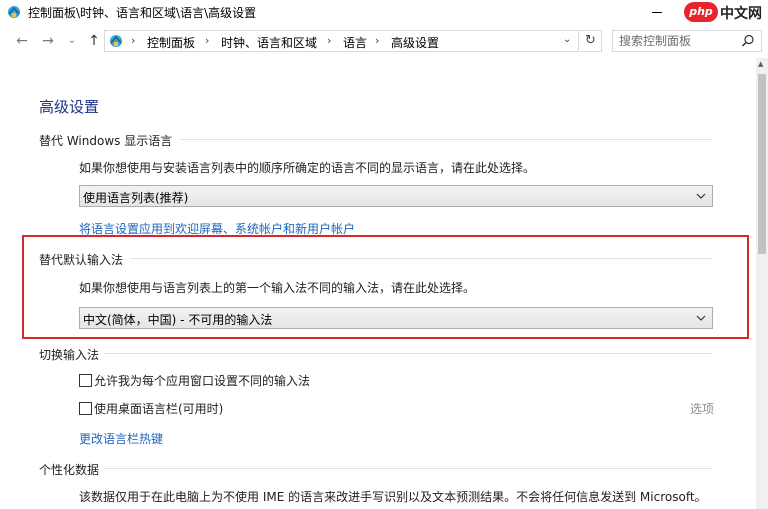 The height and width of the screenshot is (509, 768). Describe the element at coordinates (760, 64) in the screenshot. I see `scroll-up-arrow-icon: ▲` at that location.